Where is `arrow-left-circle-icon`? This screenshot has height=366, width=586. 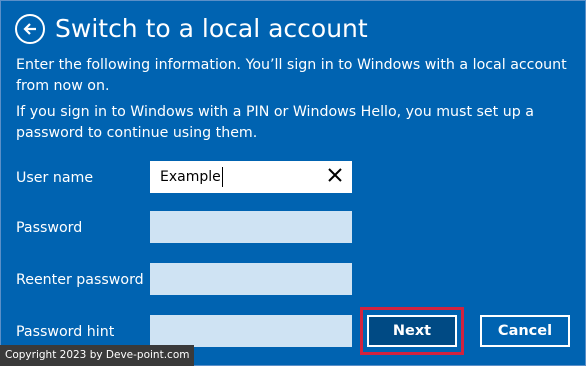 arrow-left-circle-icon is located at coordinates (30, 29).